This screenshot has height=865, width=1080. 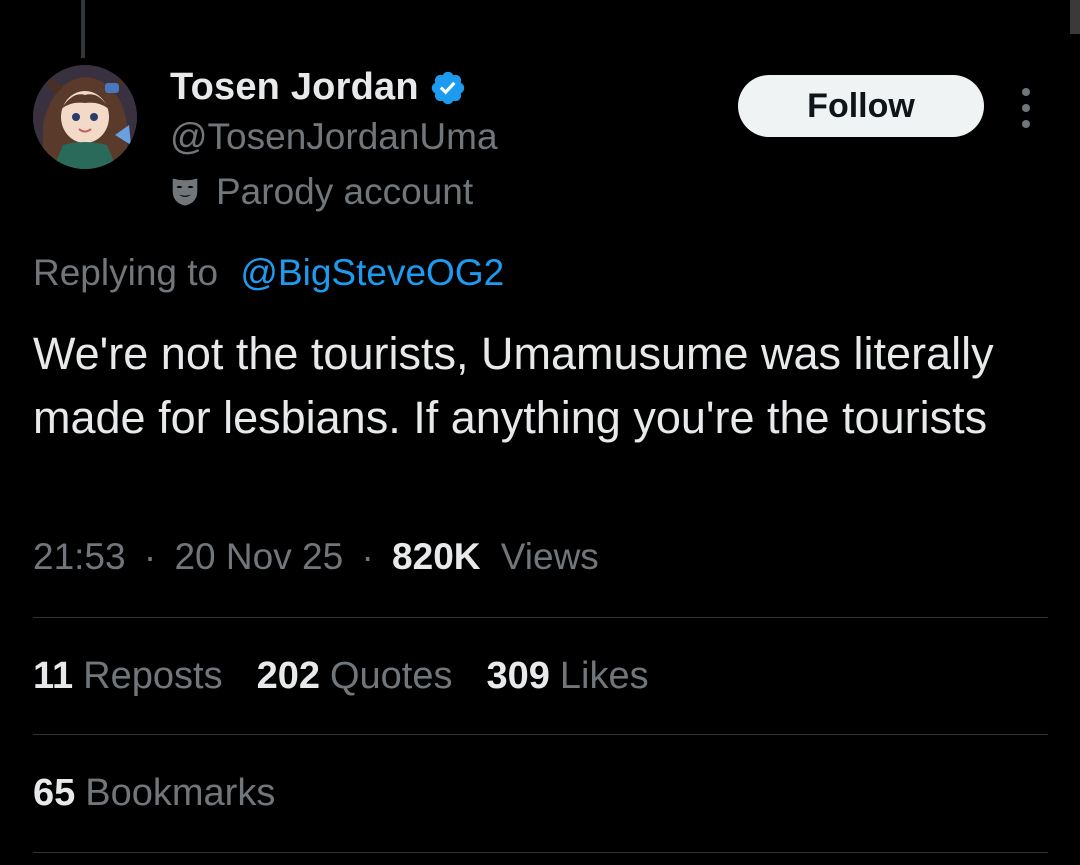 I want to click on bookmarks-stat: 65 Bookmarks, so click(x=154, y=793).